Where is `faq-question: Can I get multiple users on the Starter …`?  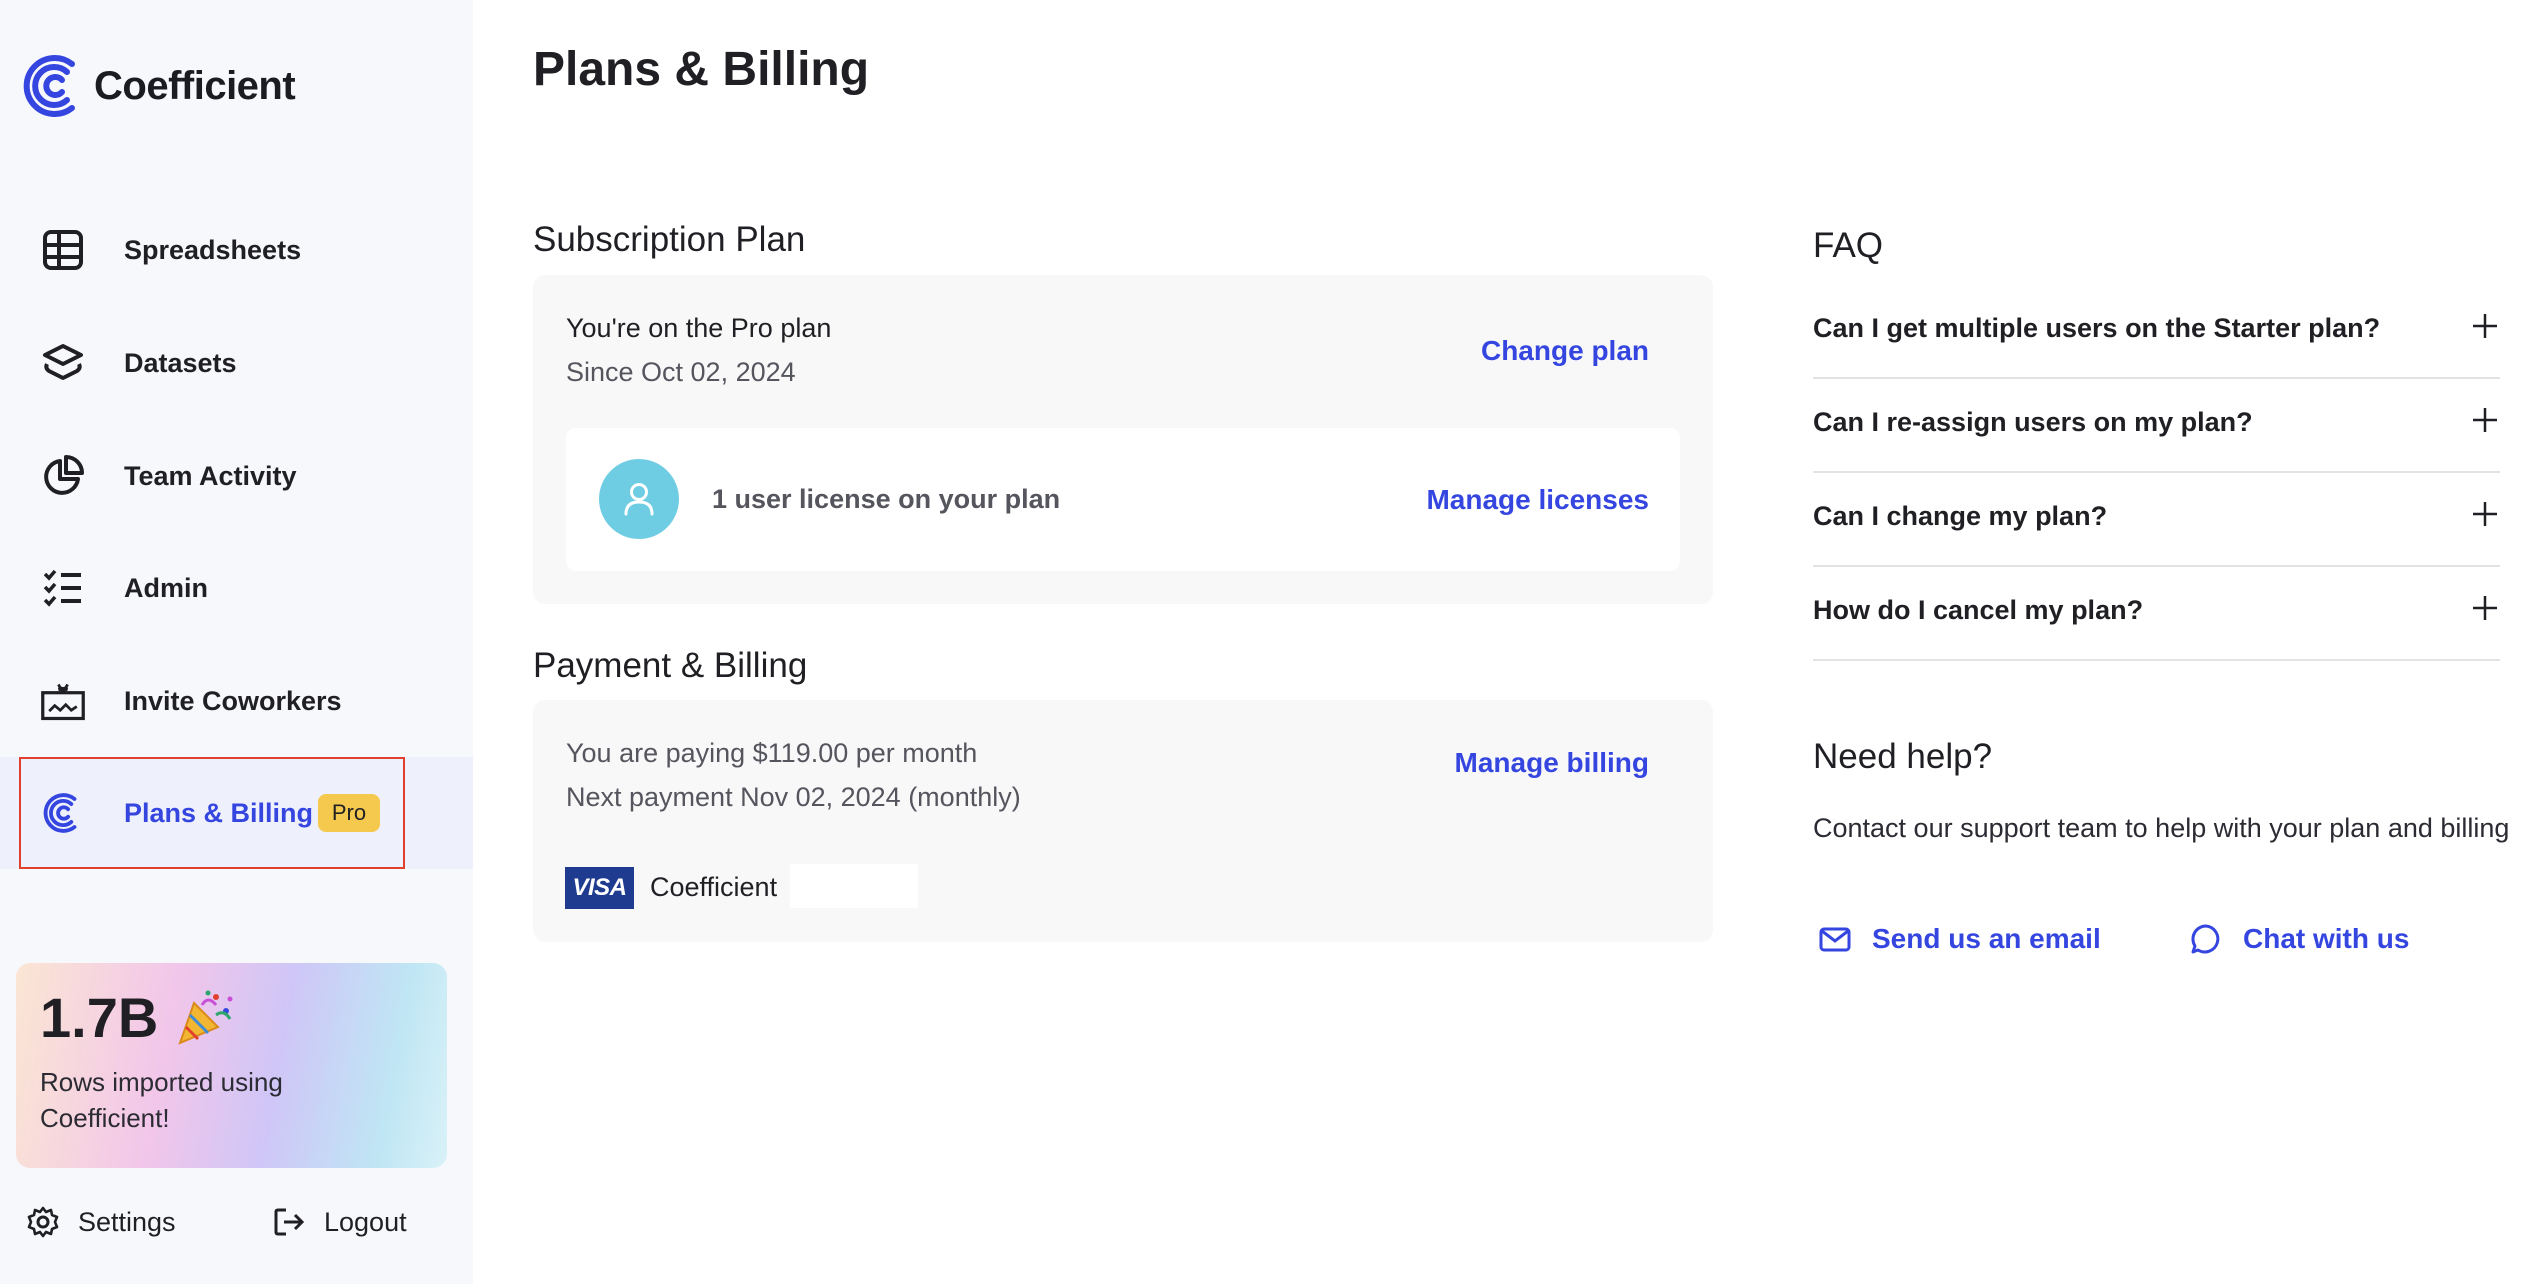 faq-question: Can I get multiple users on the Starter … is located at coordinates (2097, 328).